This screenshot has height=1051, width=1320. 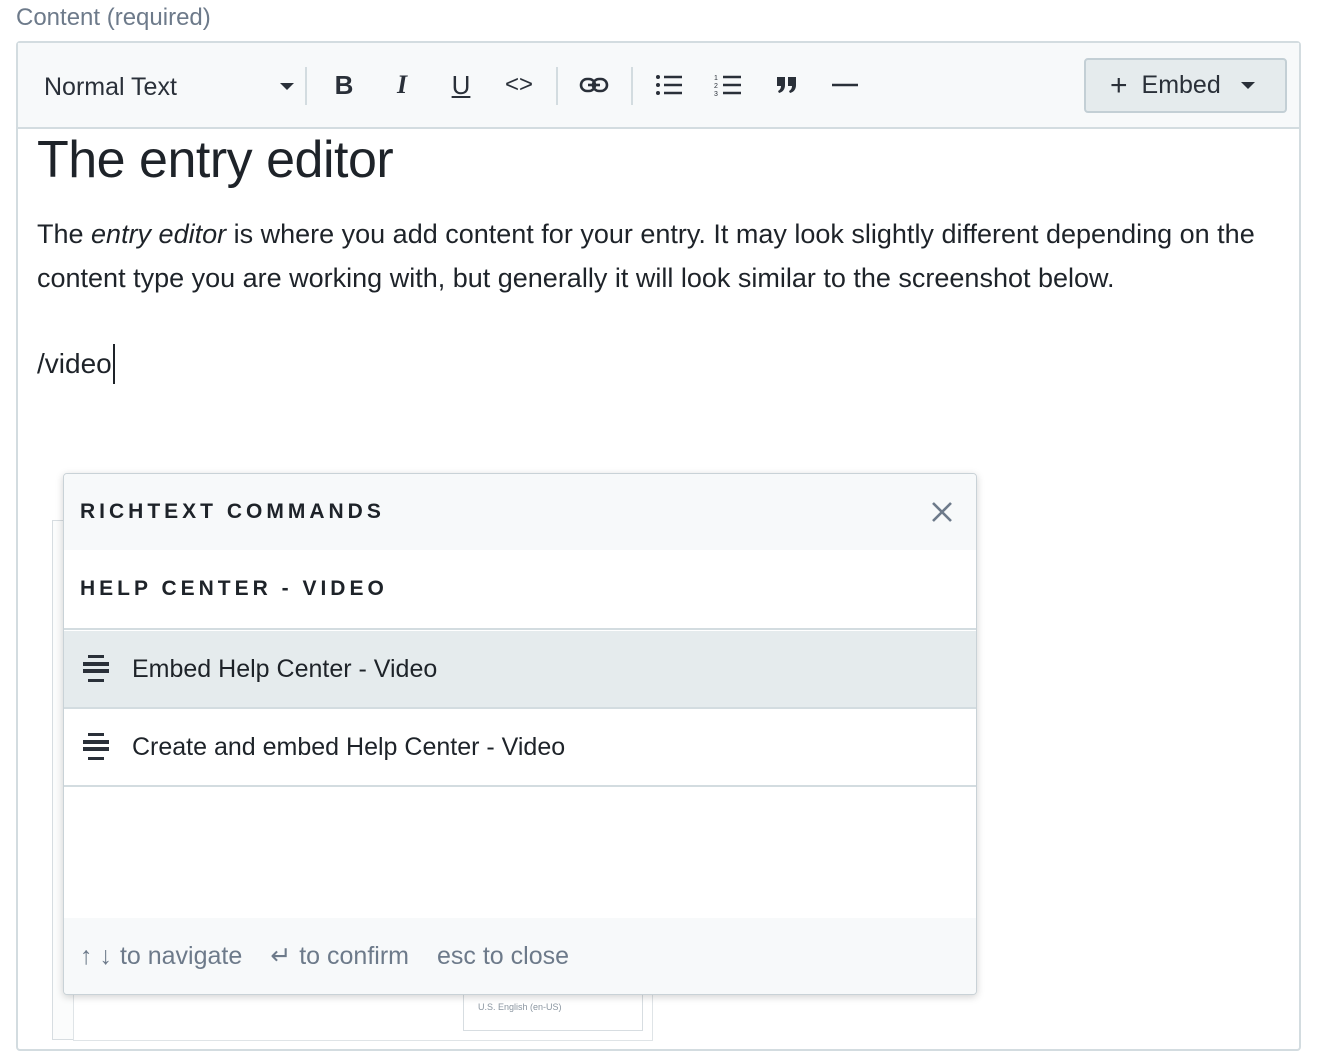 I want to click on italic-button: I, so click(x=402, y=85).